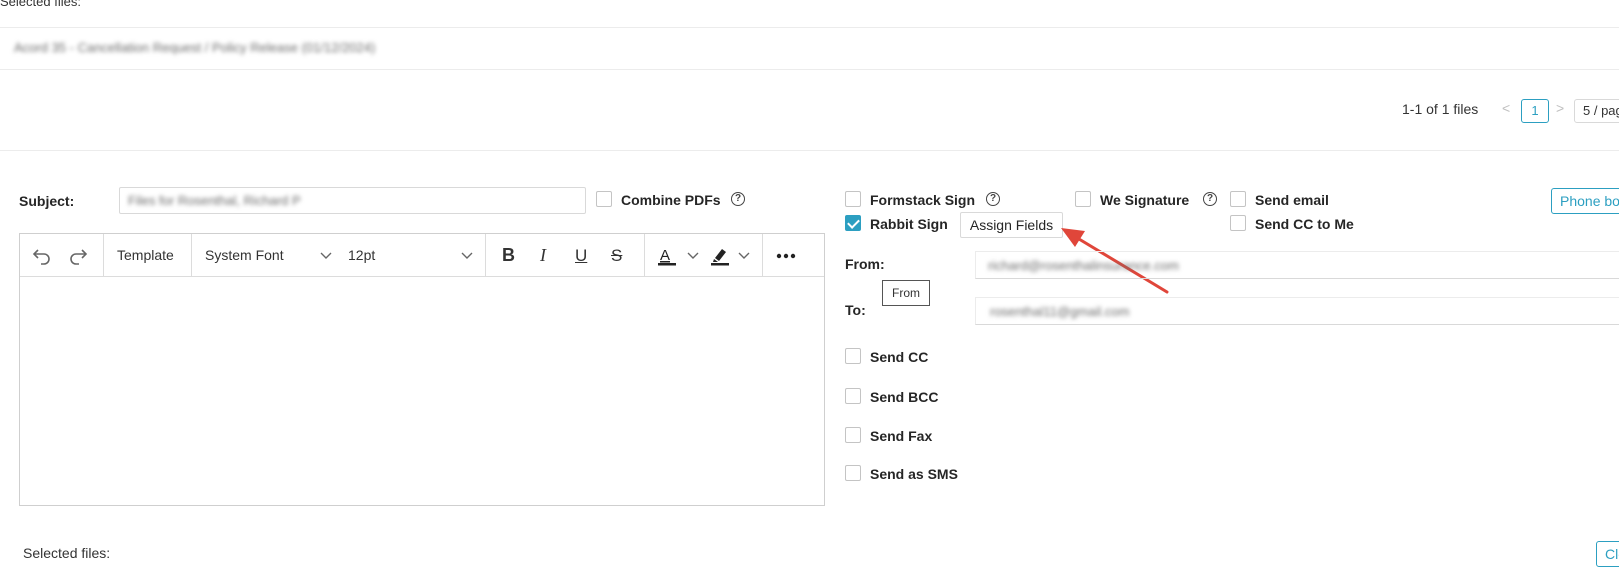  I want to click on we-signature-checkbox, so click(1083, 199).